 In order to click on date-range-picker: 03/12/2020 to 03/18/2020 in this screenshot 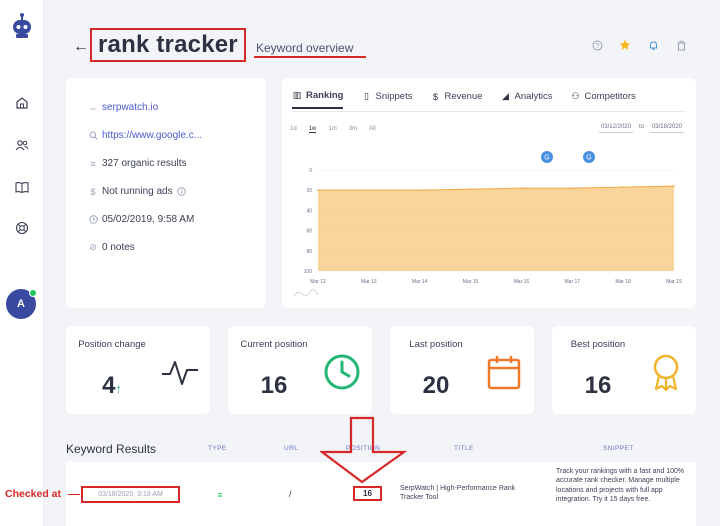, I will do `click(641, 128)`.